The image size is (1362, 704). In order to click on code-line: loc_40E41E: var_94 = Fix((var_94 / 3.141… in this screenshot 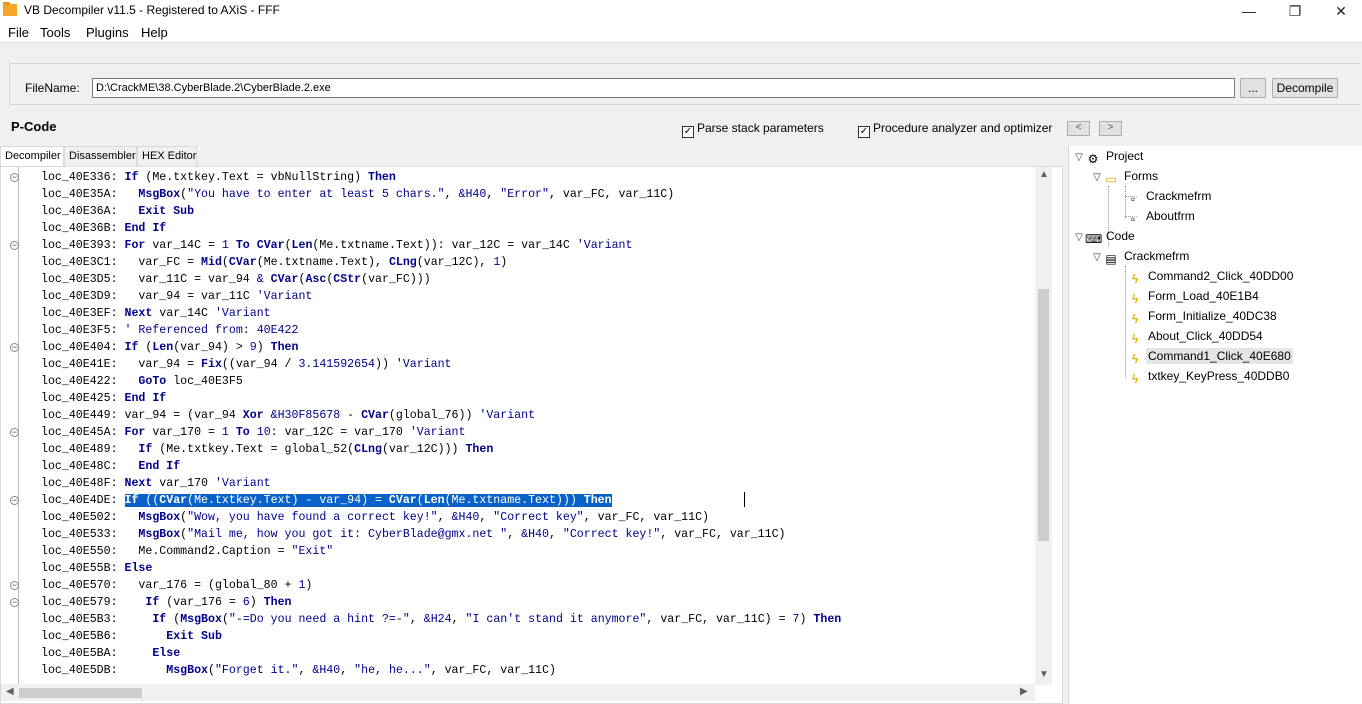, I will do `click(536, 364)`.